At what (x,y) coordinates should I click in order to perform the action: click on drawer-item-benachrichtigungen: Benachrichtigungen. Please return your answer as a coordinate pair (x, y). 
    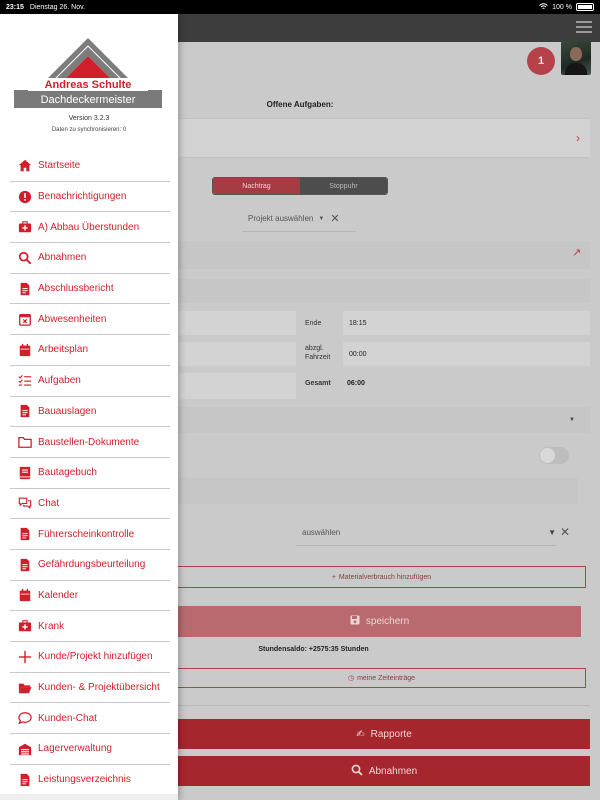
    Looking at the image, I should click on (90, 197).